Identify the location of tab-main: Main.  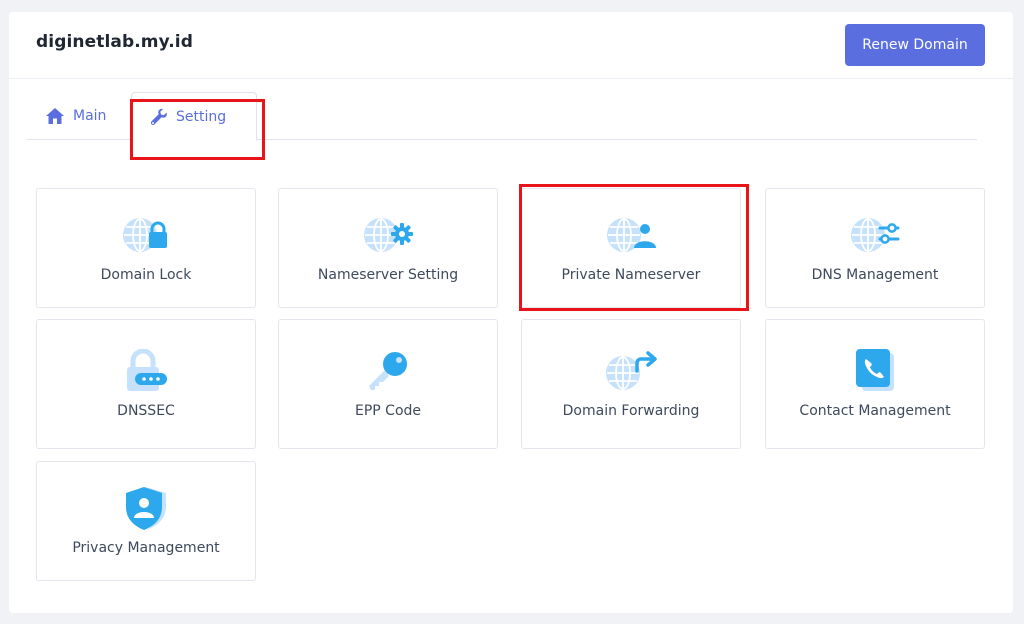
(75, 116).